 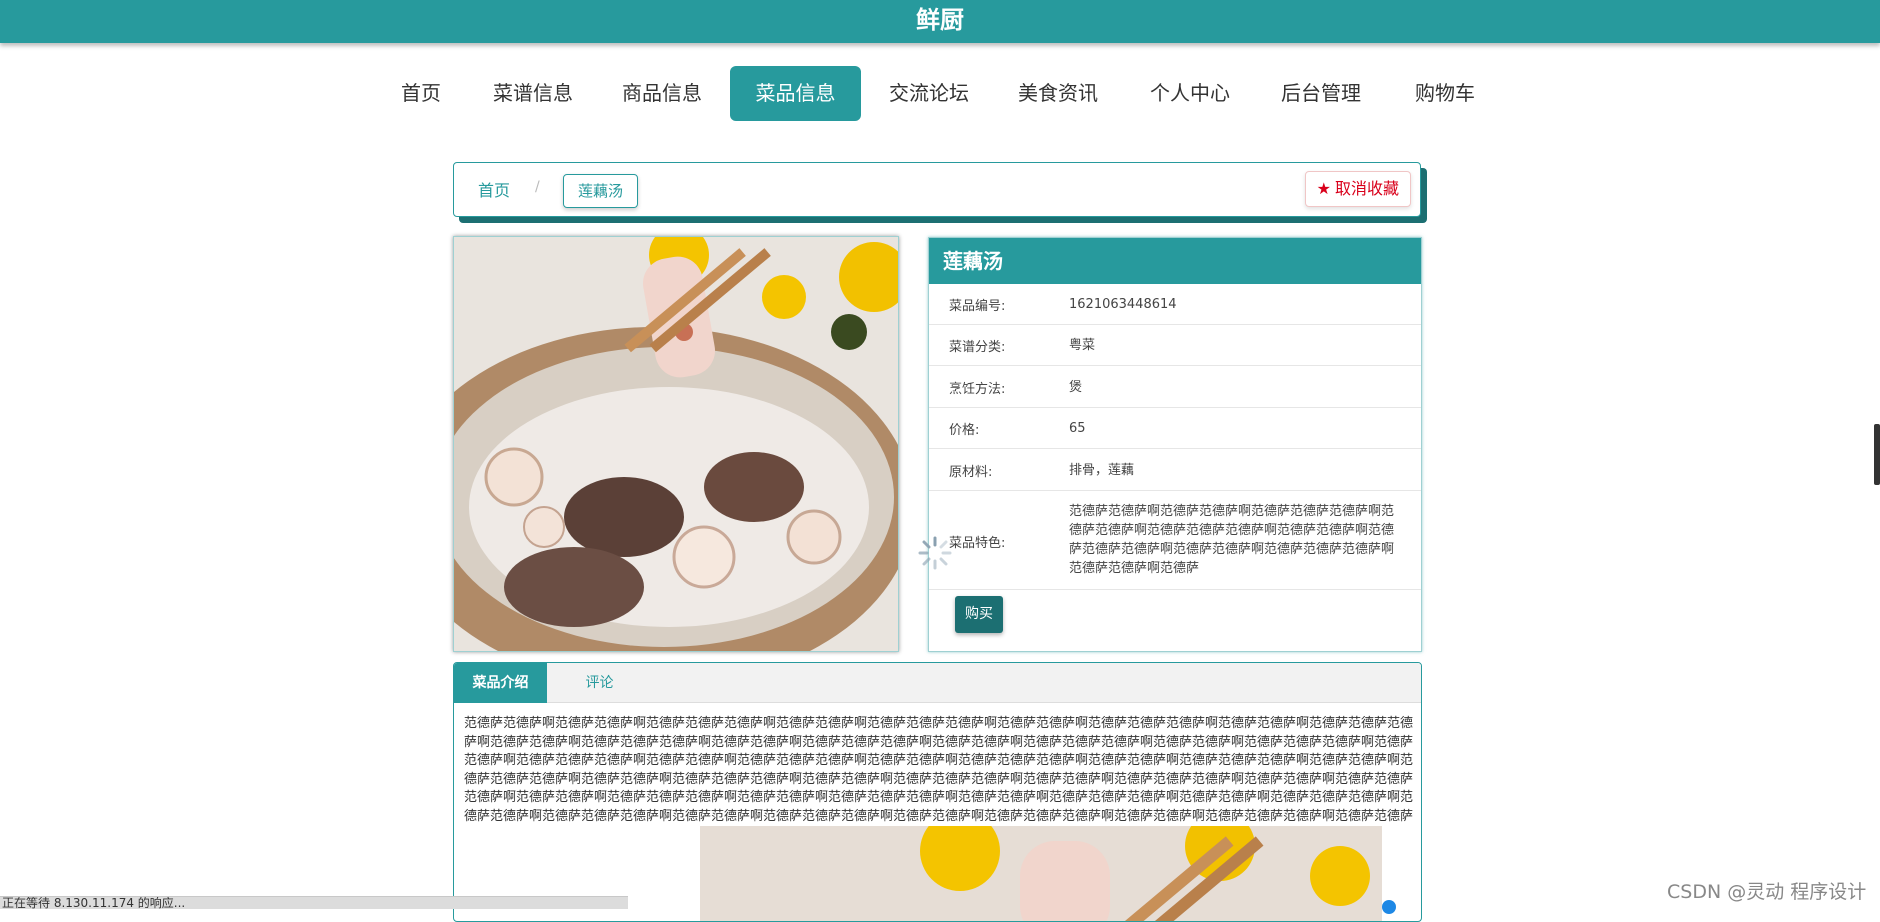 What do you see at coordinates (494, 189) in the screenshot?
I see `breadcrumb-home: 首页` at bounding box center [494, 189].